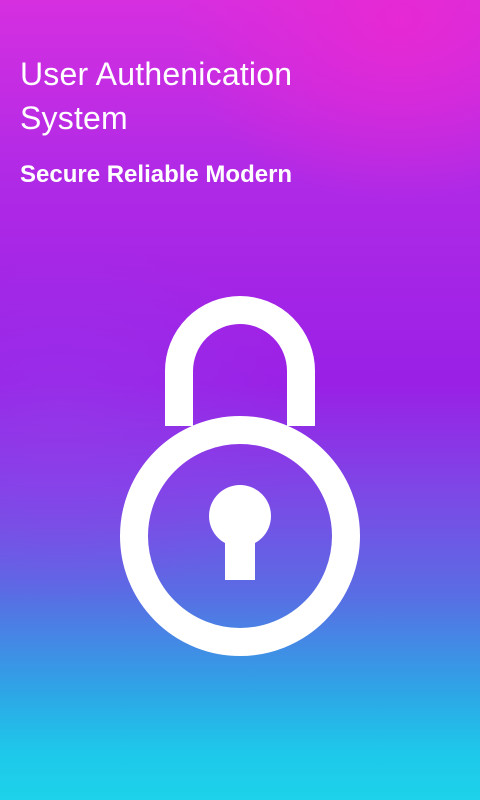 The width and height of the screenshot is (480, 800). I want to click on app-title-line-1: User Authenication, so click(156, 74).